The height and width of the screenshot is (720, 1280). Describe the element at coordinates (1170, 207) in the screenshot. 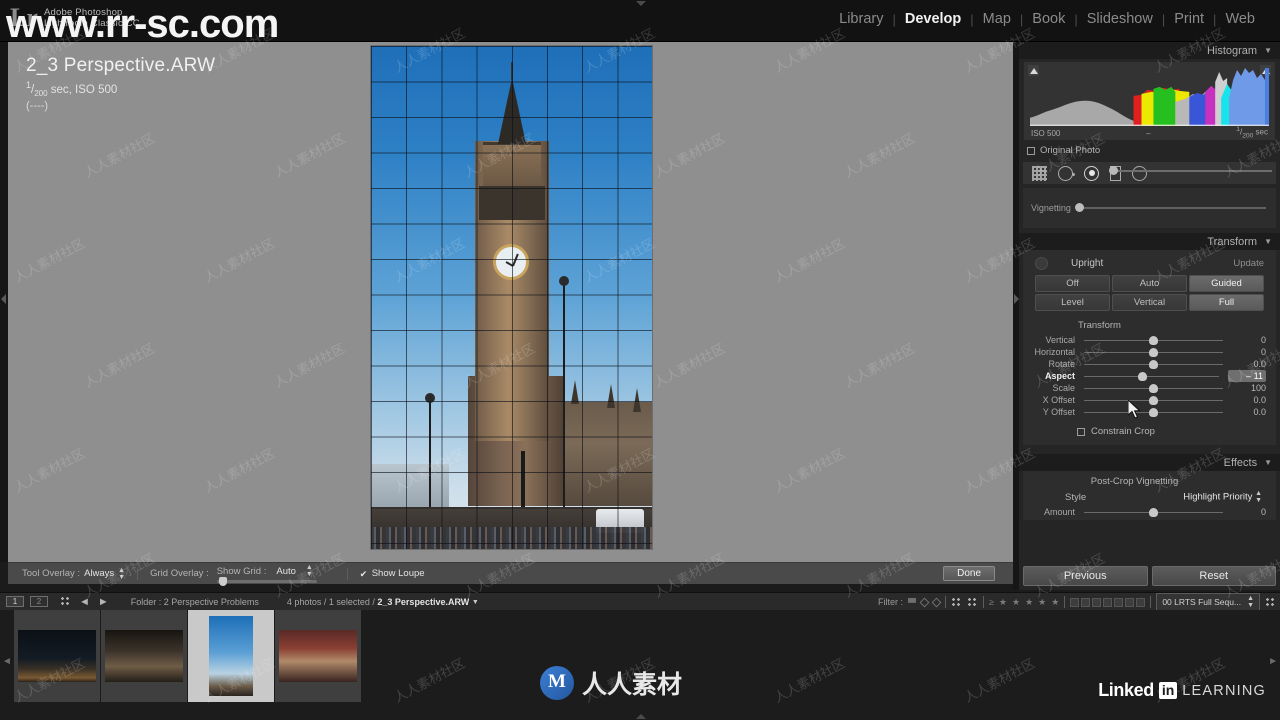

I see `vignetting-slider-track` at that location.